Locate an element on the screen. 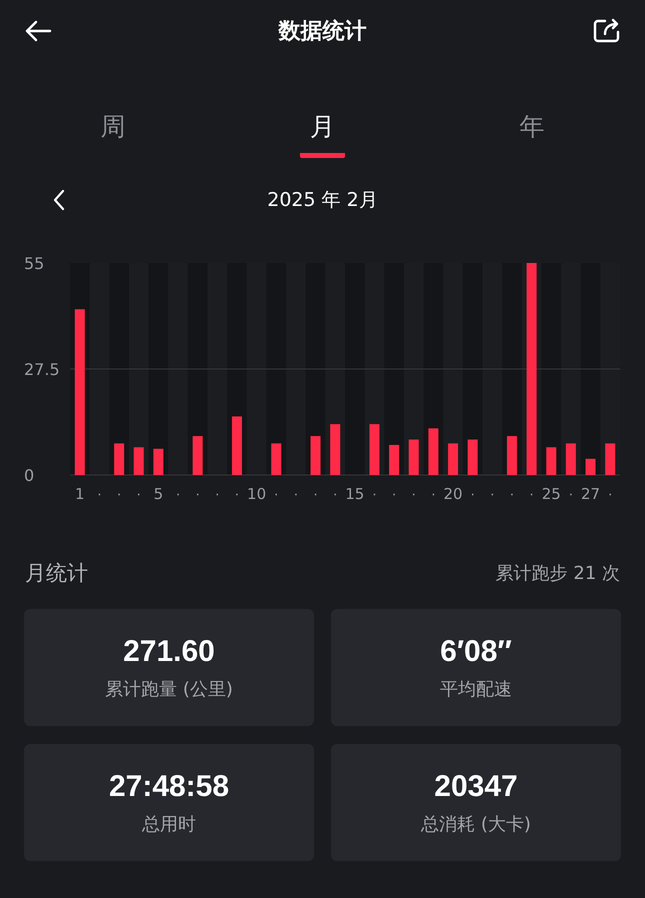 This screenshot has width=645, height=898. stat-value: 27:48:58 is located at coordinates (169, 787).